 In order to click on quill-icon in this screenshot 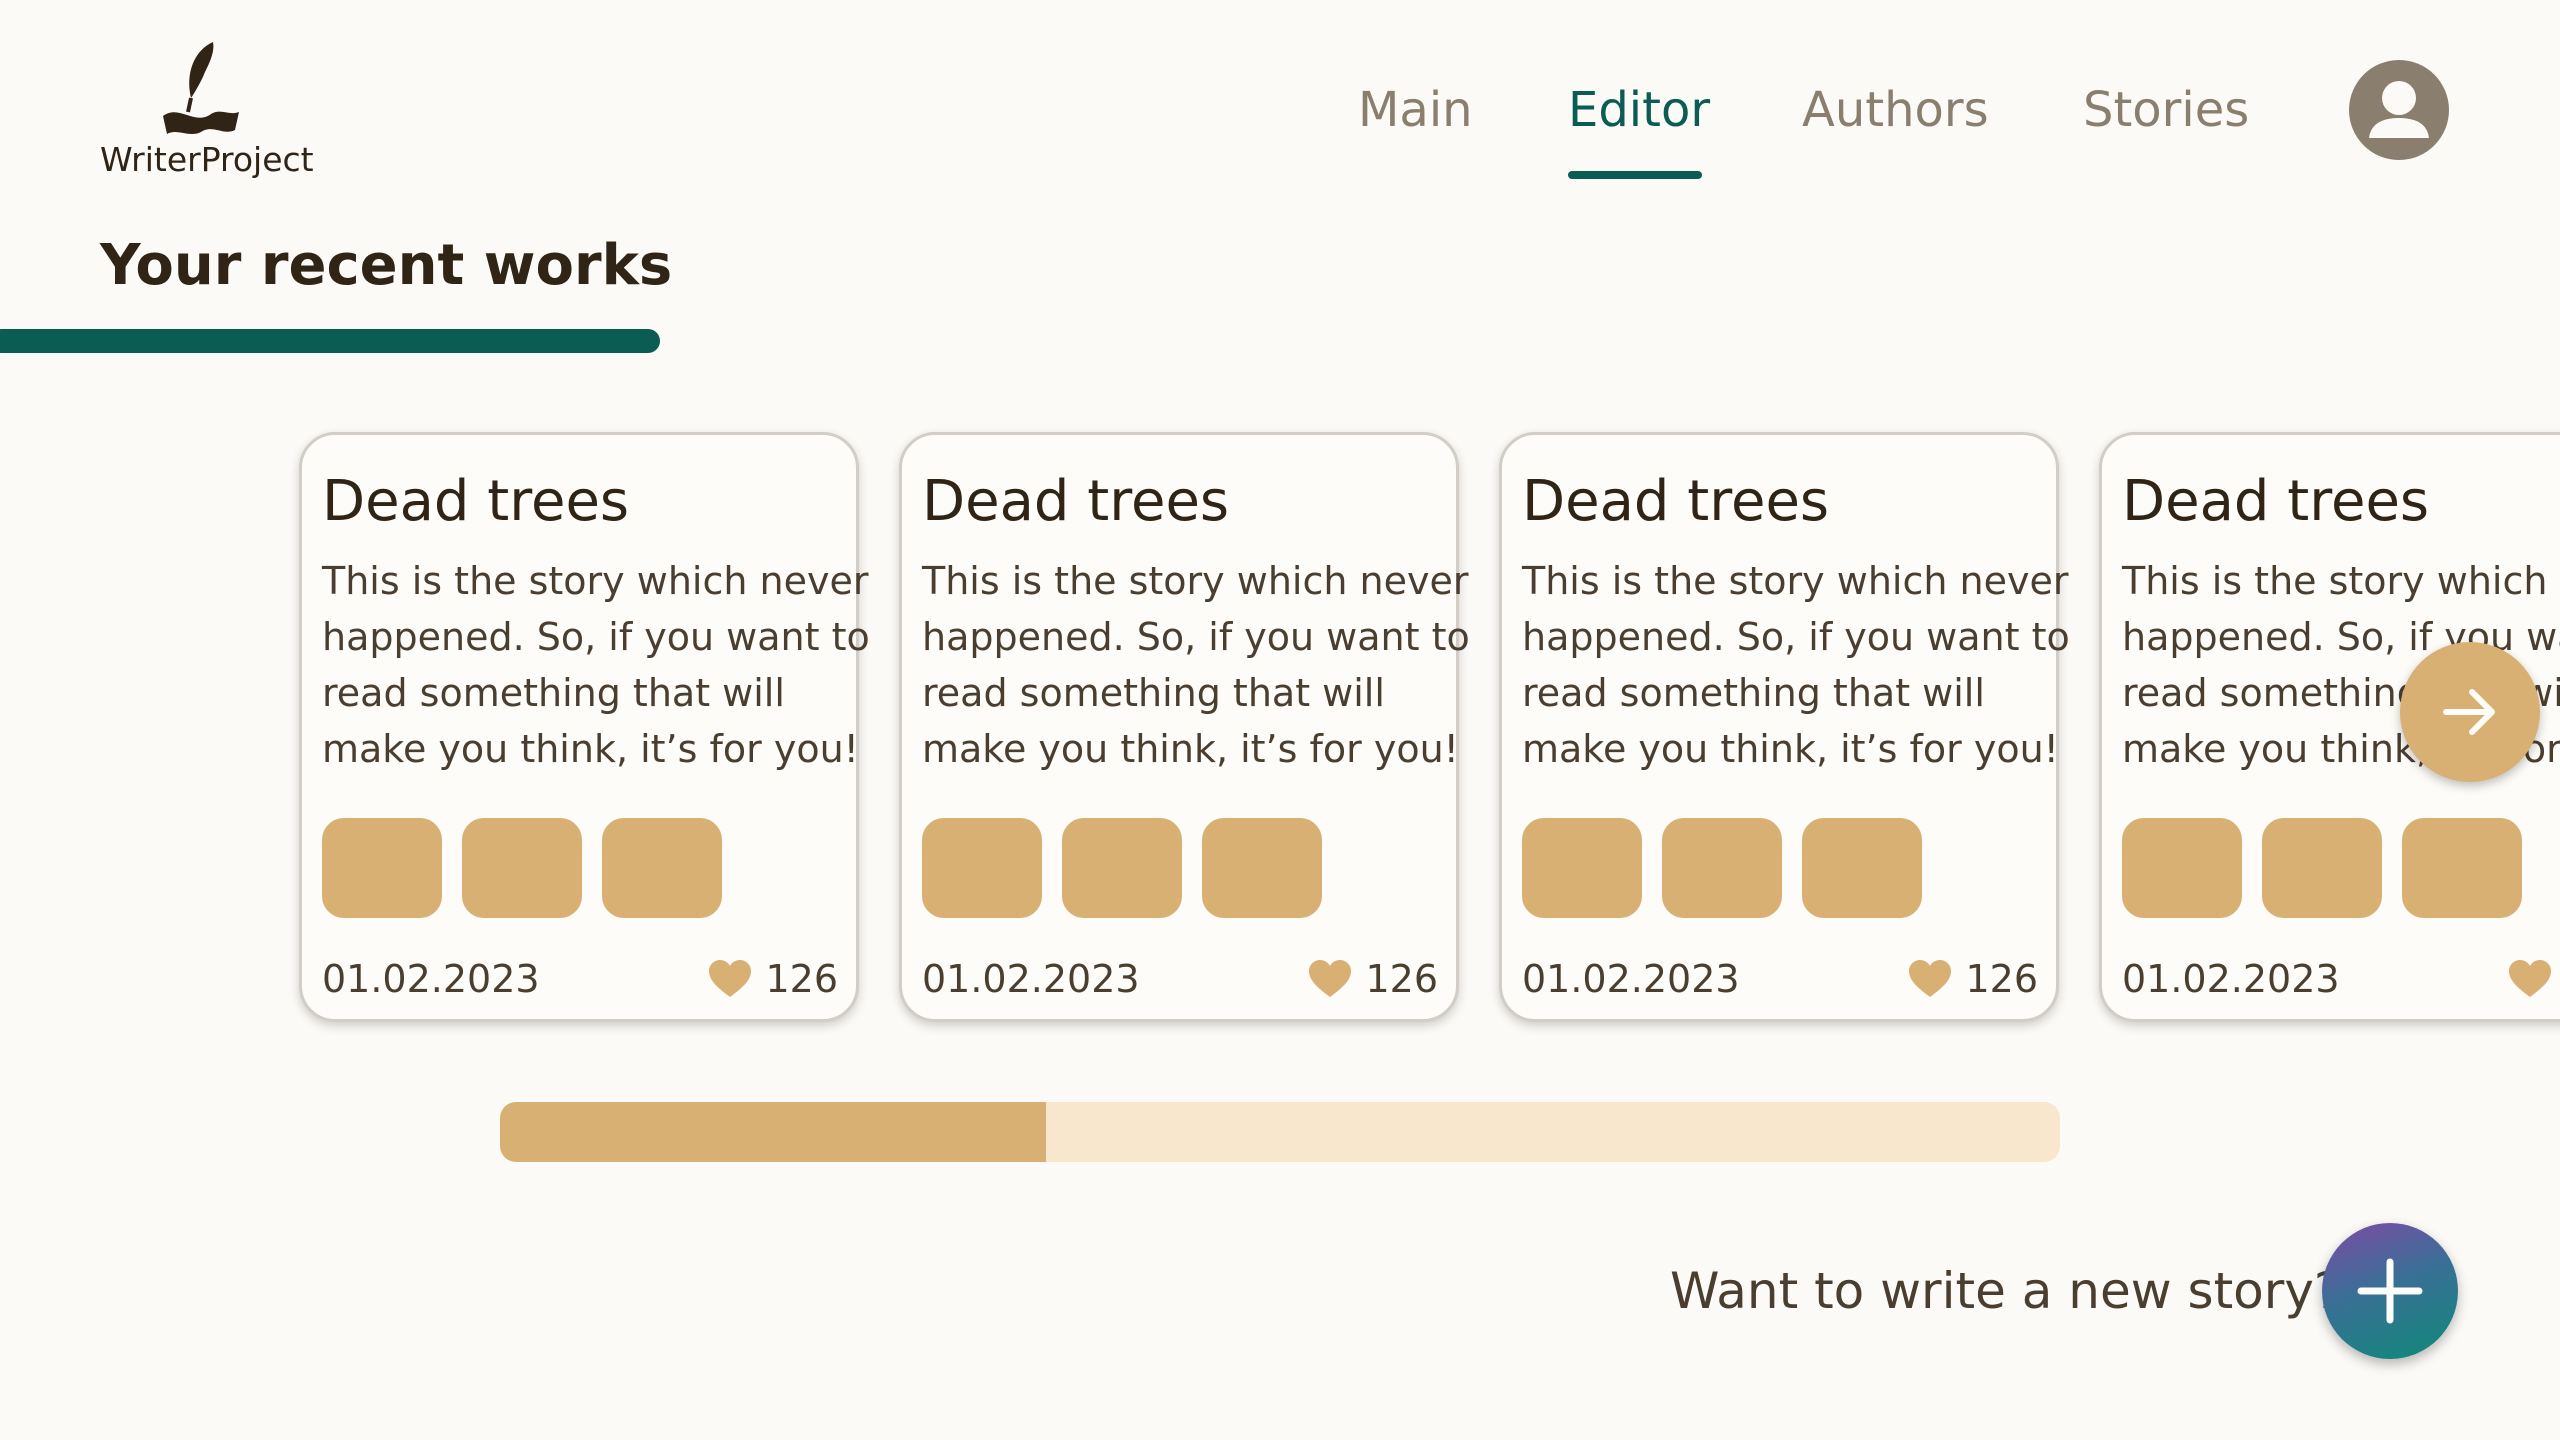, I will do `click(201, 88)`.